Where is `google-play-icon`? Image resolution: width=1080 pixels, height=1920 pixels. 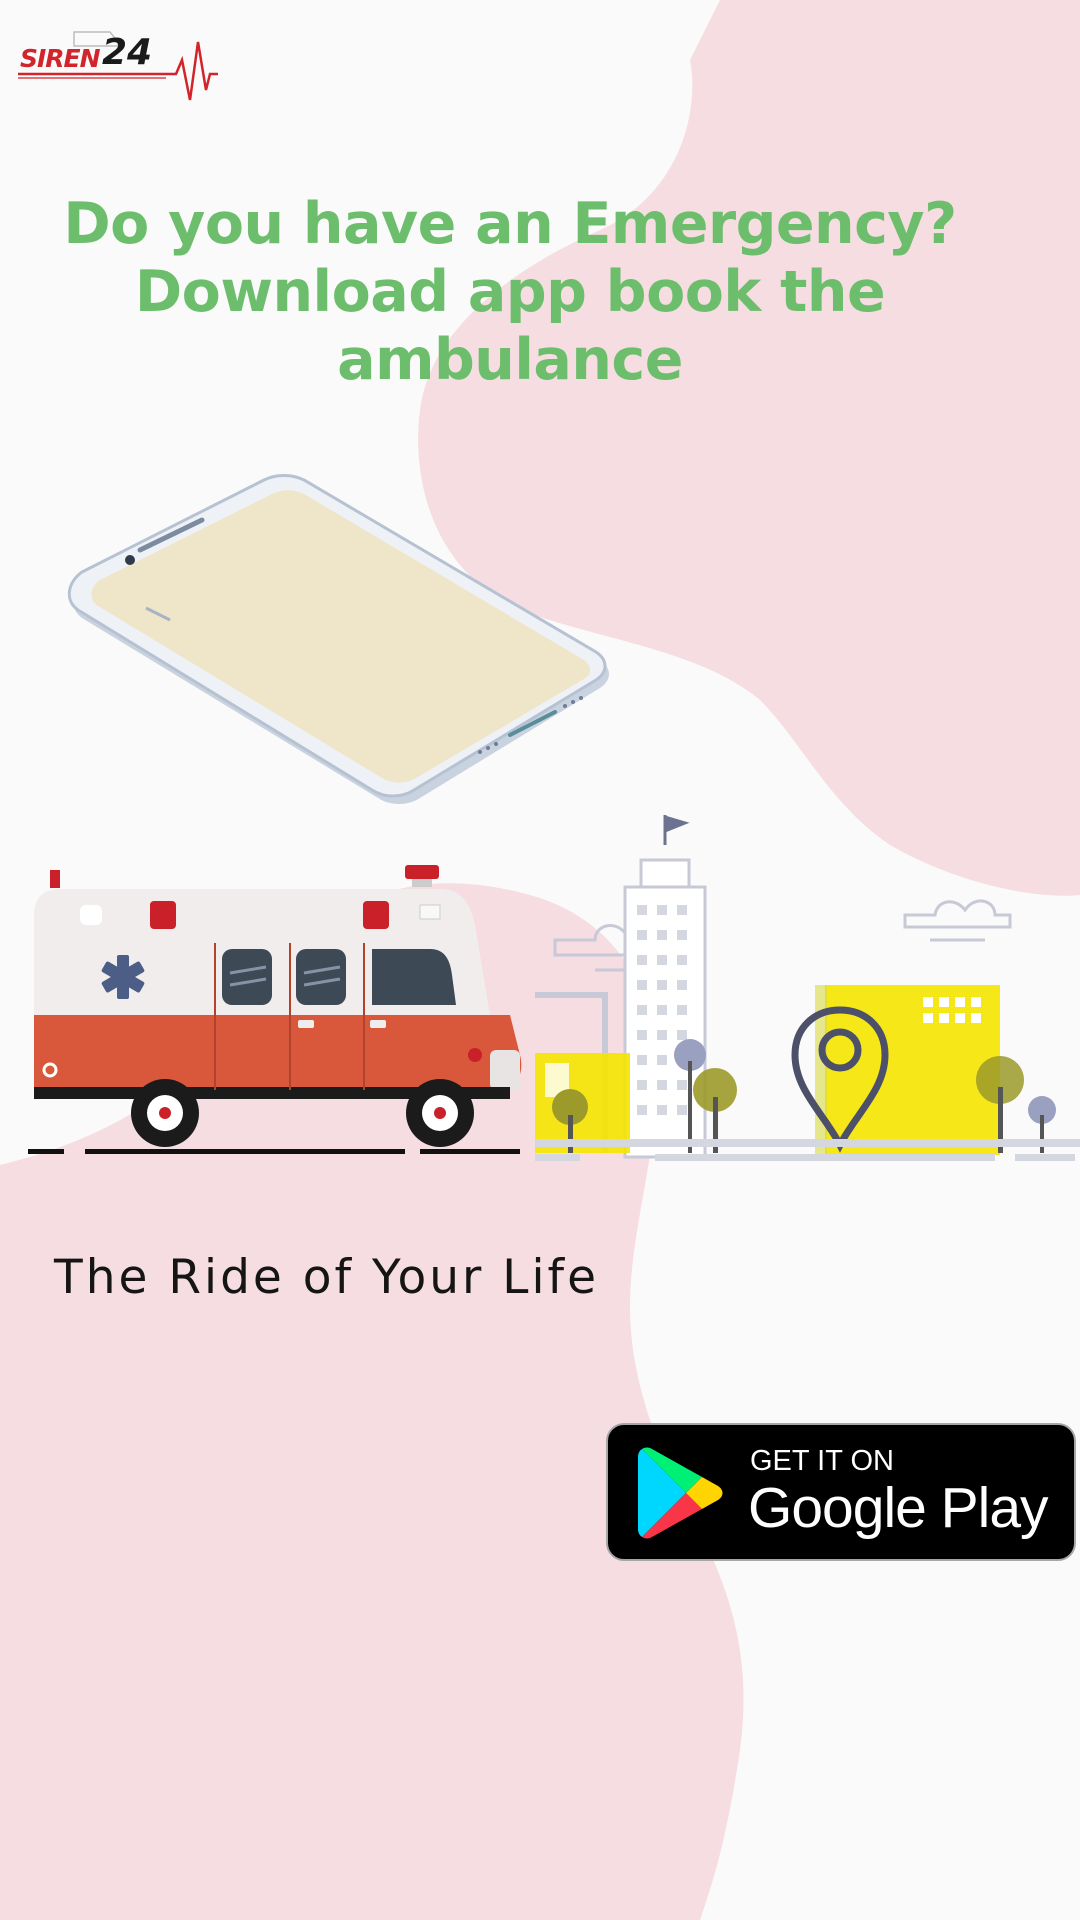
google-play-icon is located at coordinates (680, 1493).